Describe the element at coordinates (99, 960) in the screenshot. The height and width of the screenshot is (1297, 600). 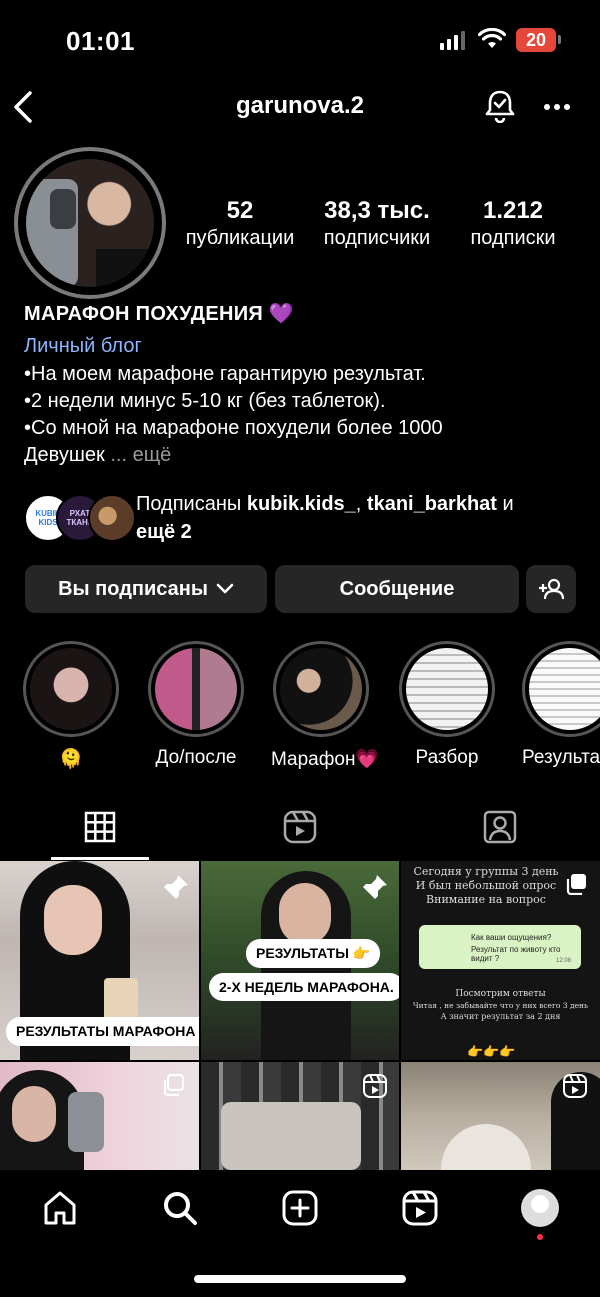
I see `post-thumbnail: РЕЗУЛЬТАТЫ МАРАФОНА 👉` at that location.